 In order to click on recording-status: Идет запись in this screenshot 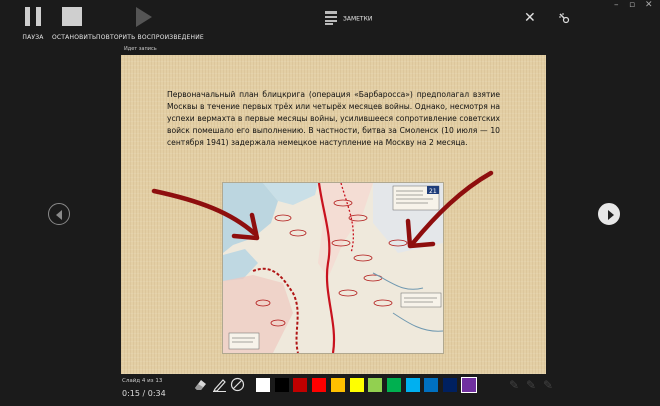, I will do `click(140, 49)`.